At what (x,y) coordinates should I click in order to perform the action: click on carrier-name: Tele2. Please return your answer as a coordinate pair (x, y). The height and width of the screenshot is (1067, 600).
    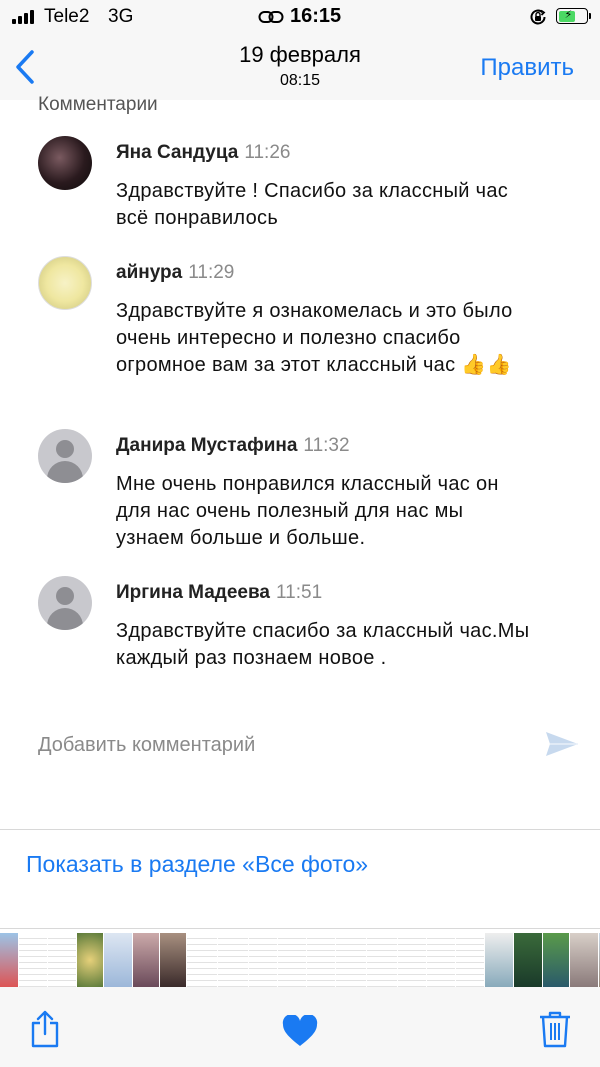
    Looking at the image, I should click on (67, 16).